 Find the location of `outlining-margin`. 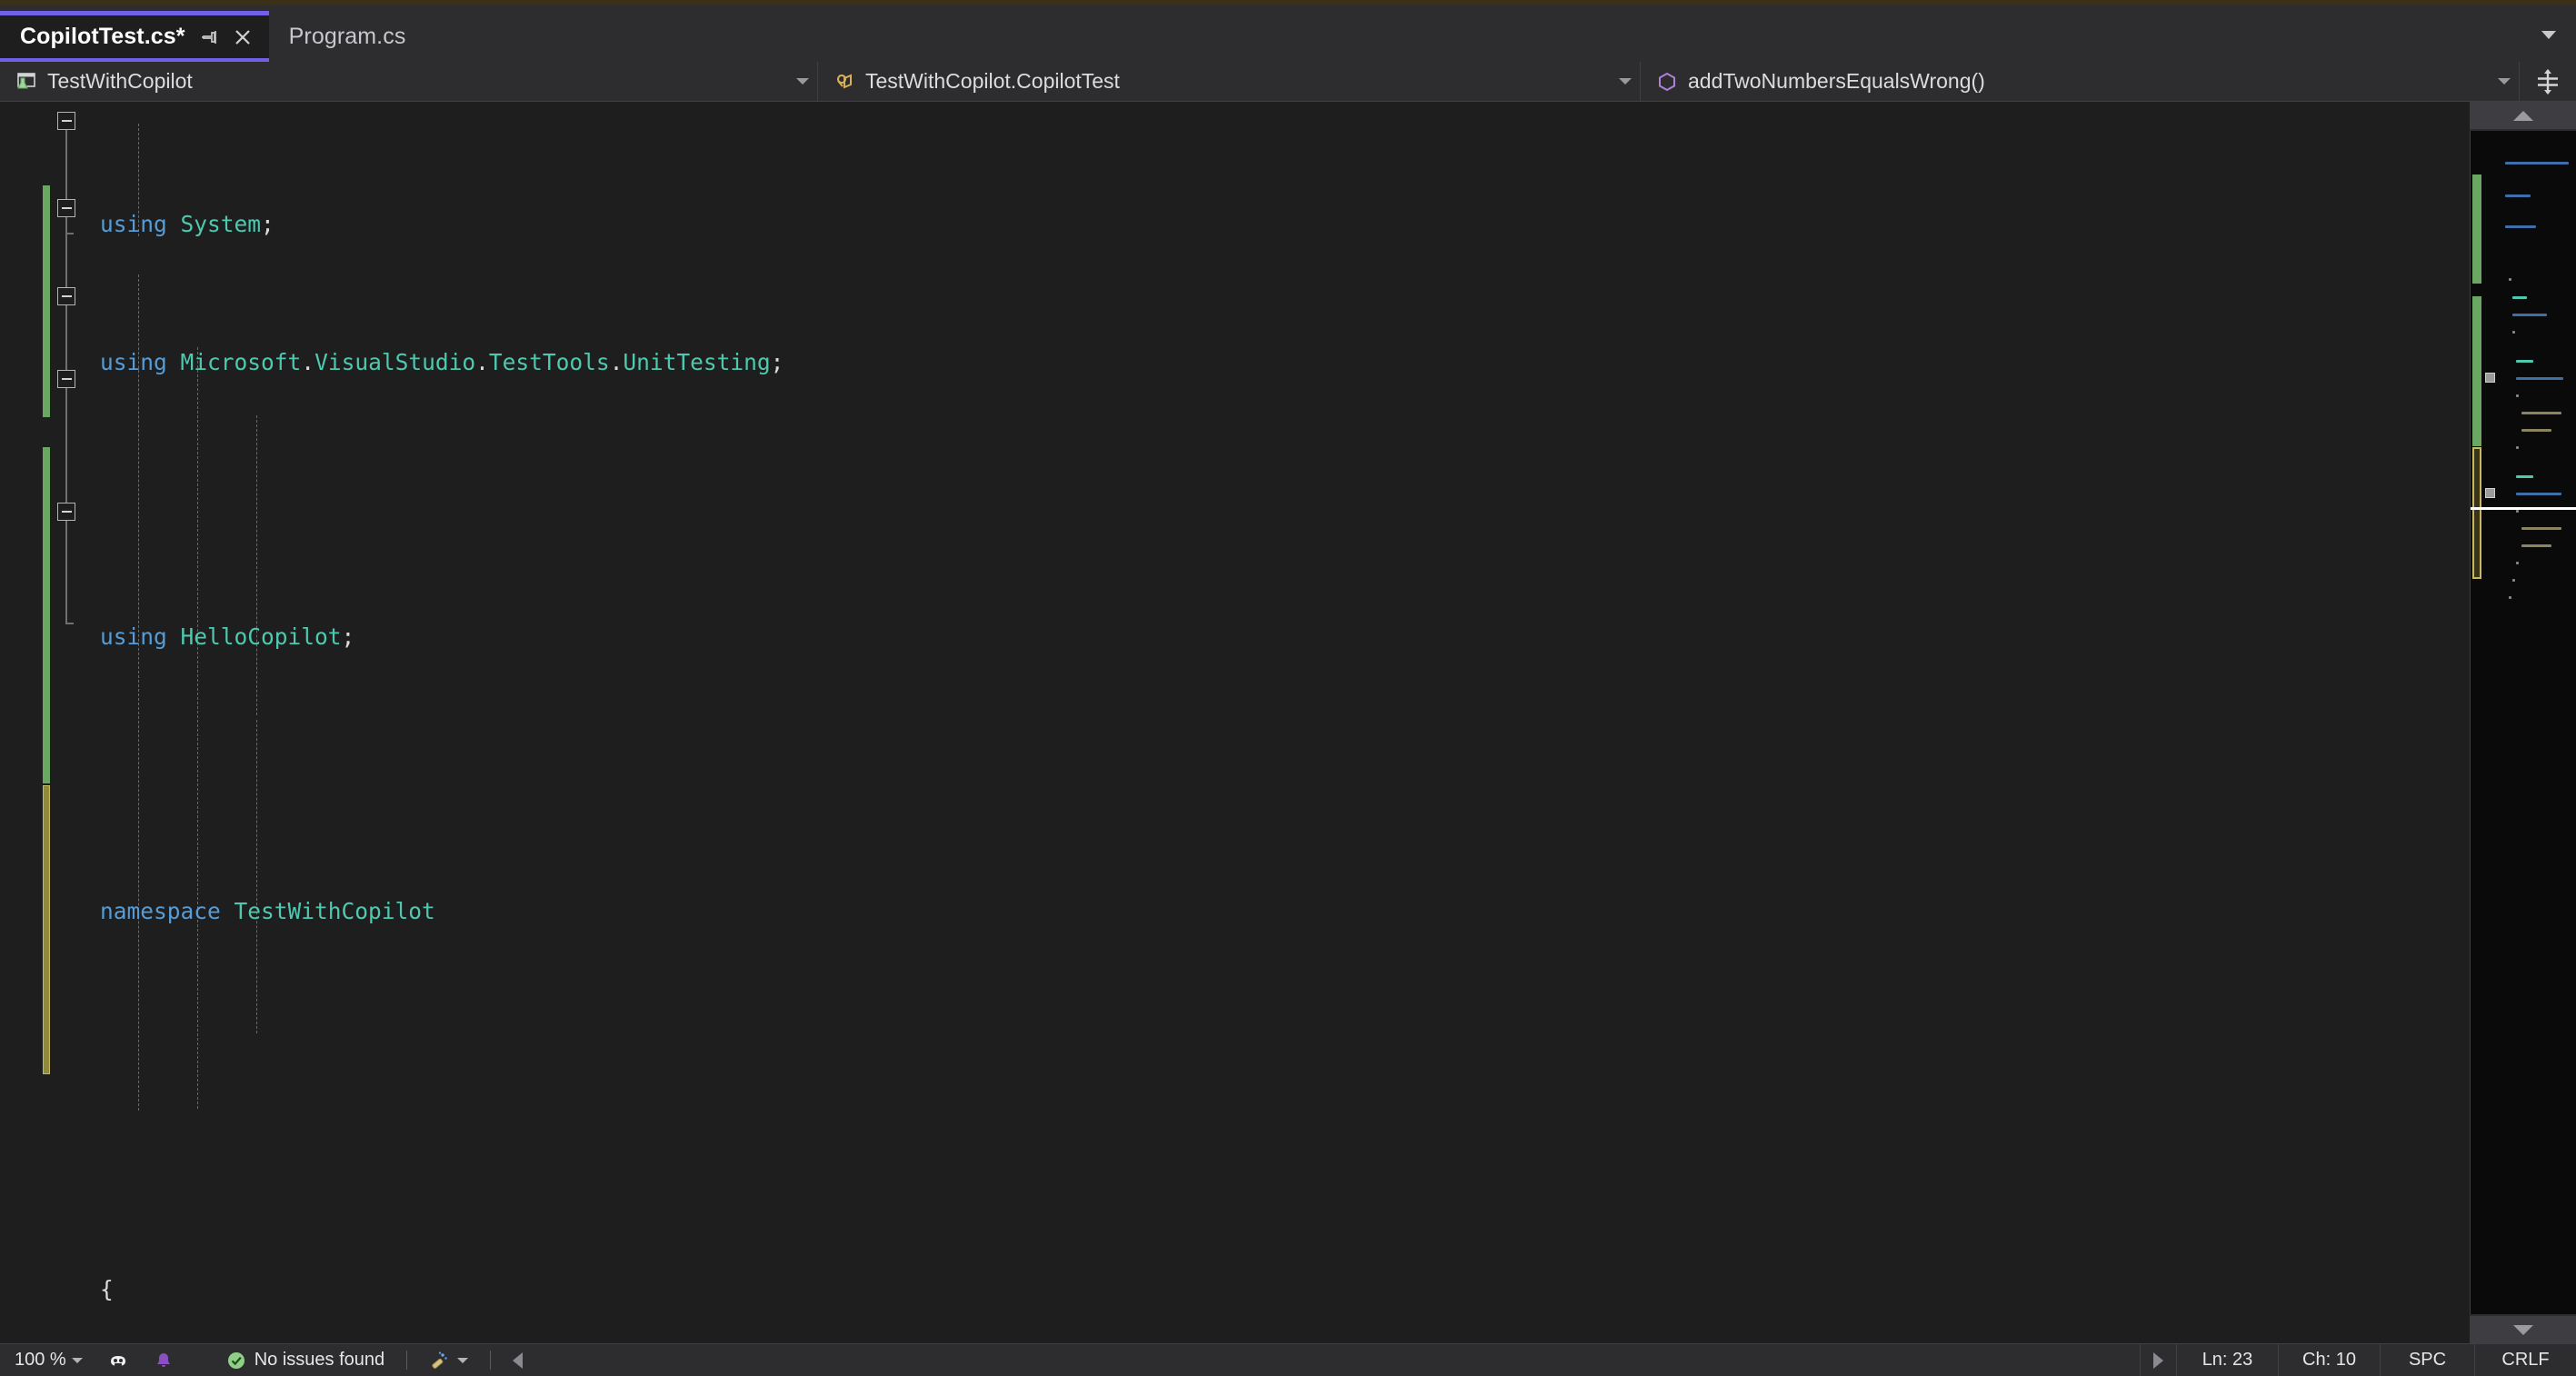

outlining-margin is located at coordinates (67, 723).